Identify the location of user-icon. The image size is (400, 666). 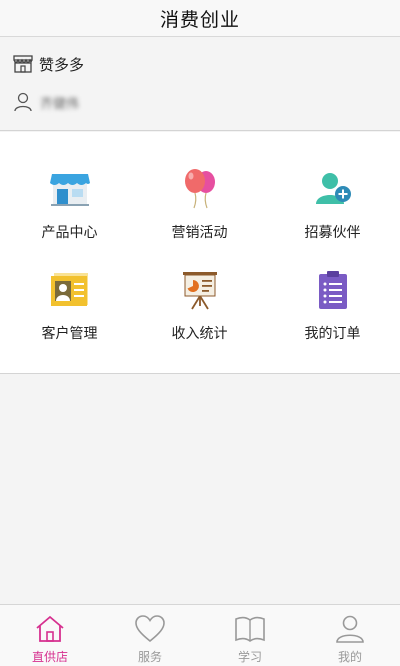
(350, 629).